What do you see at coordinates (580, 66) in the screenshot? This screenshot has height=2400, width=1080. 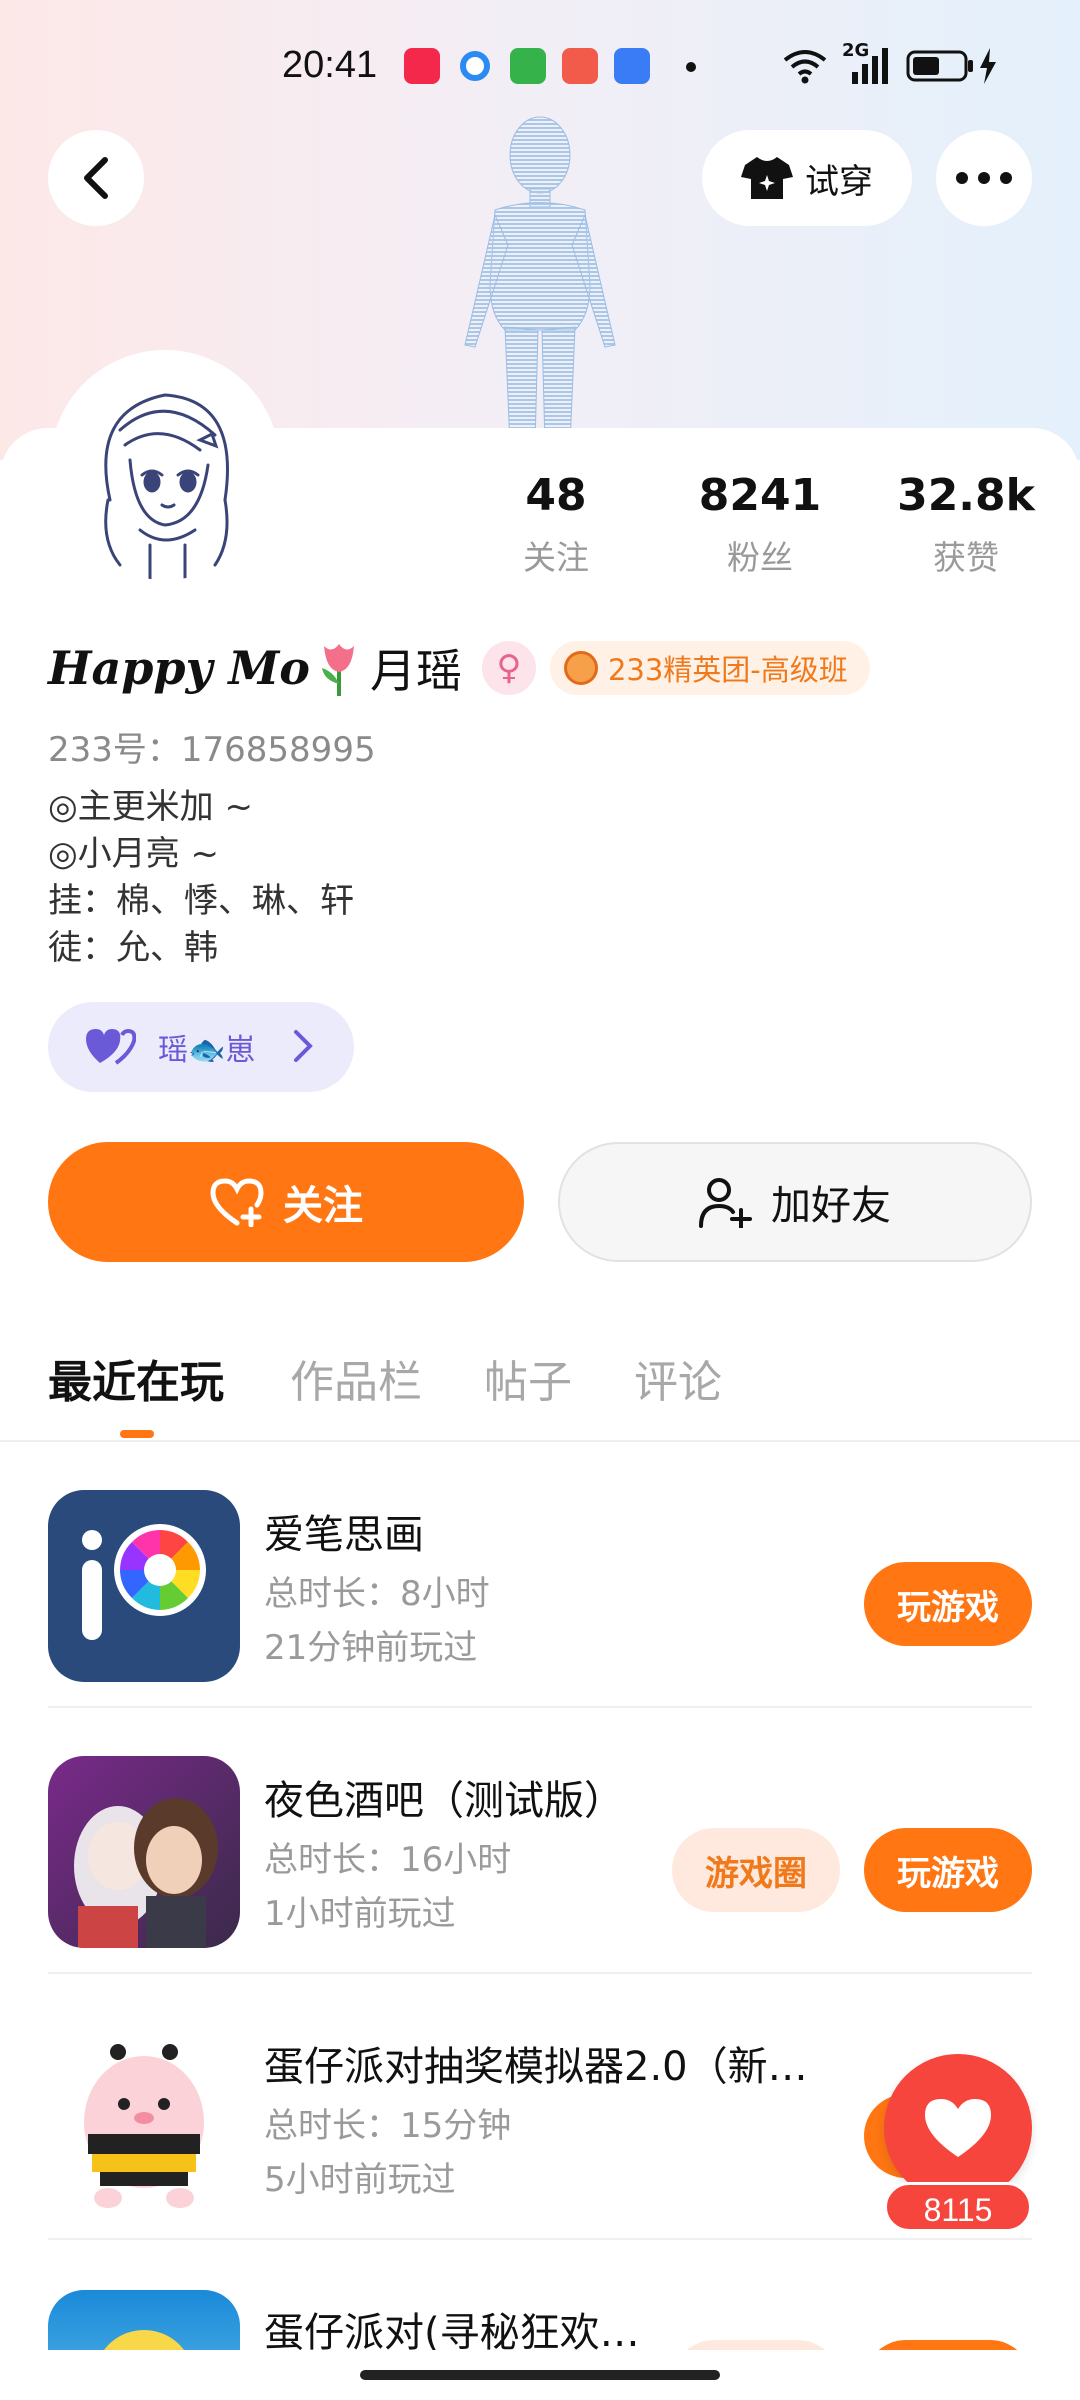 I see `music-app-icon` at bounding box center [580, 66].